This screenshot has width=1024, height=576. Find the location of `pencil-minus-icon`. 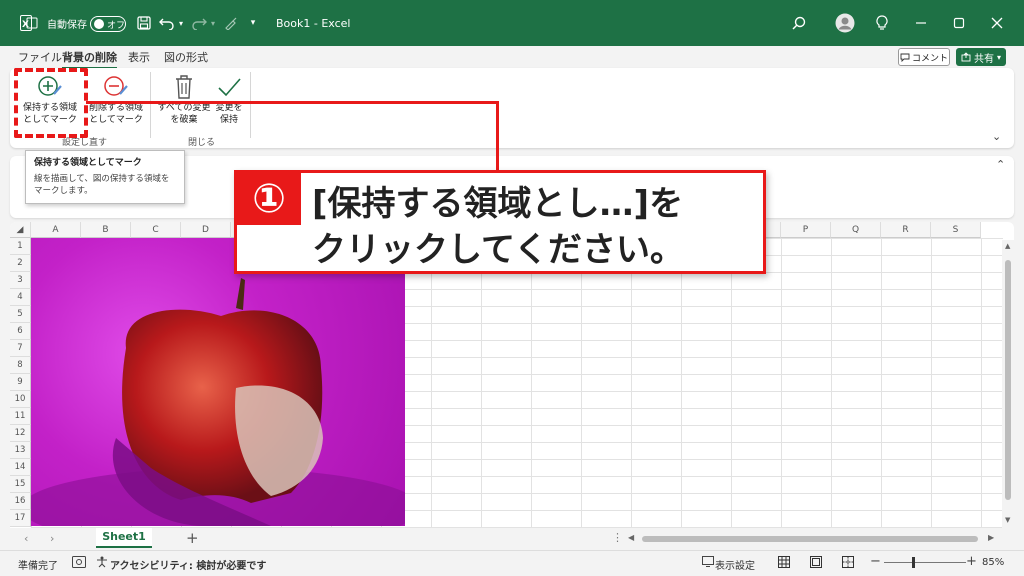

pencil-minus-icon is located at coordinates (116, 86).